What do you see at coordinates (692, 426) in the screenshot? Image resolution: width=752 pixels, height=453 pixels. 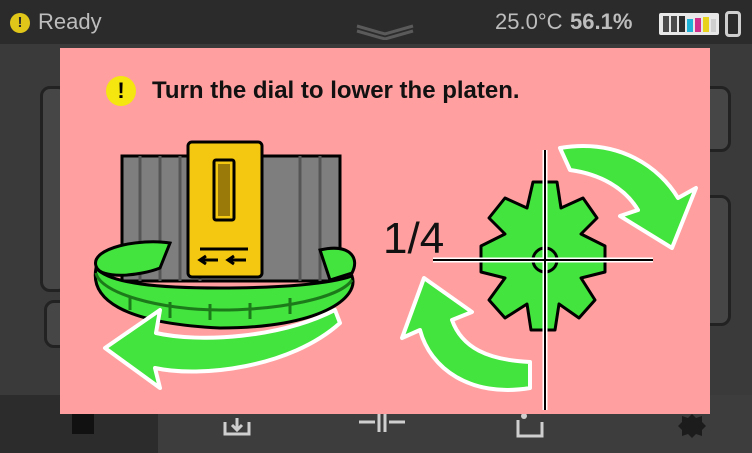 I see `settings-icon` at bounding box center [692, 426].